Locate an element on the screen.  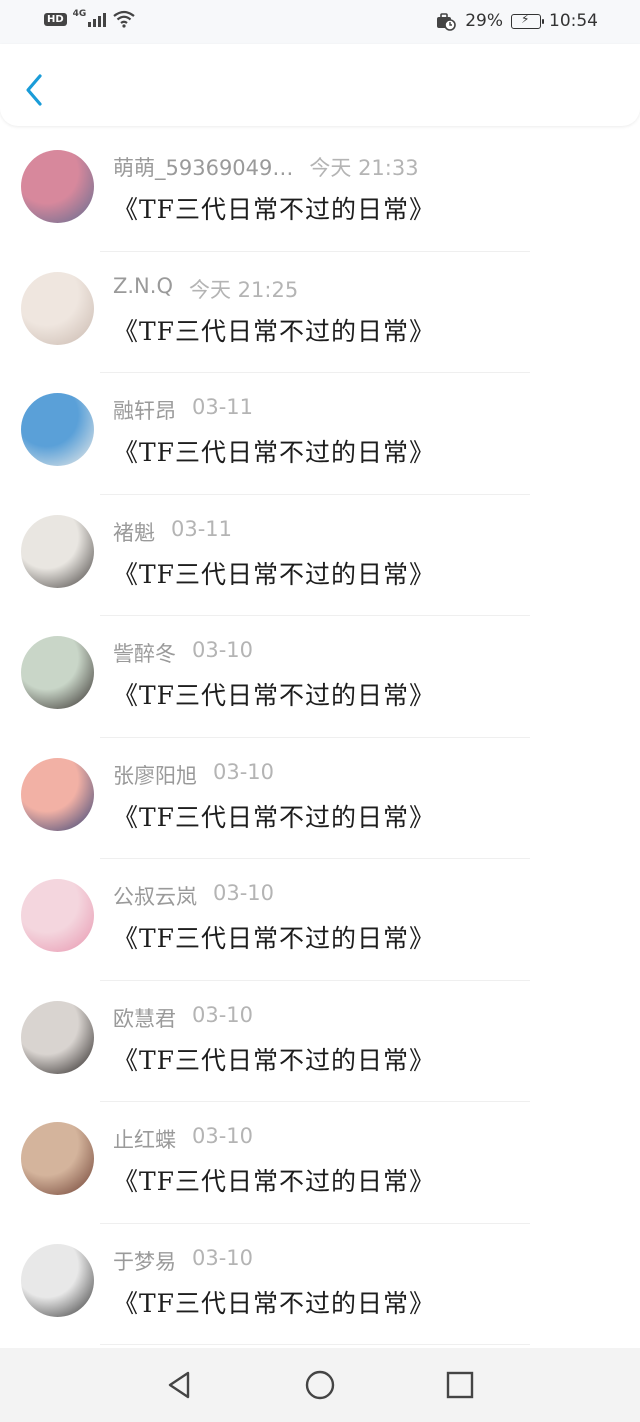
wifi-icon is located at coordinates (124, 19).